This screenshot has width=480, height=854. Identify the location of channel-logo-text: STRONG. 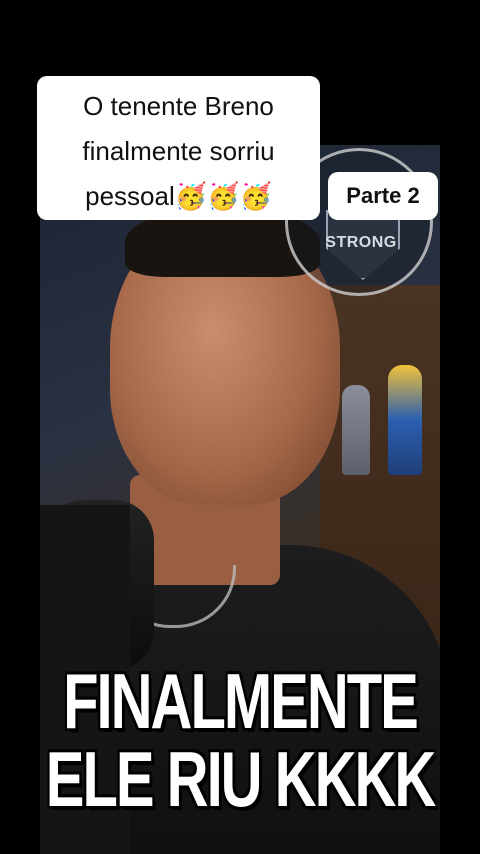
(361, 242).